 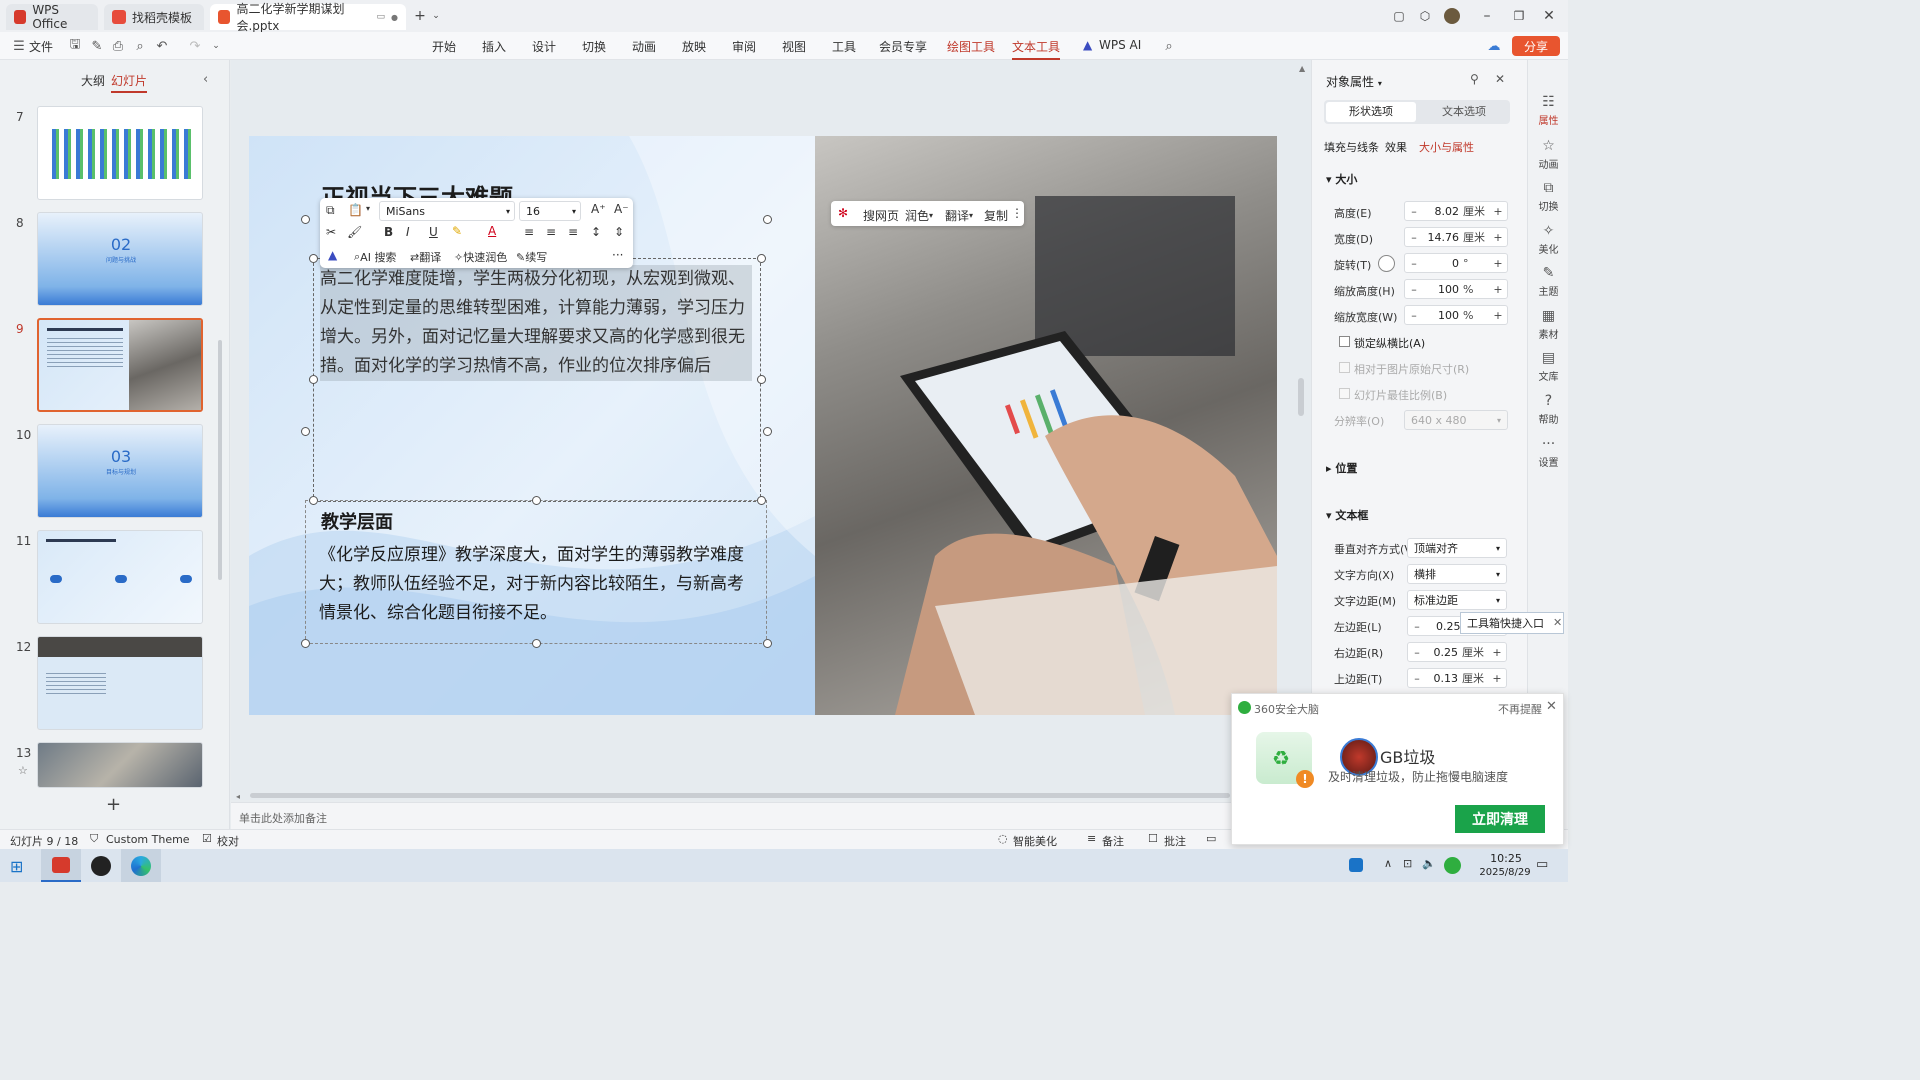 What do you see at coordinates (19, 46) in the screenshot?
I see `menu-icon: ☰` at bounding box center [19, 46].